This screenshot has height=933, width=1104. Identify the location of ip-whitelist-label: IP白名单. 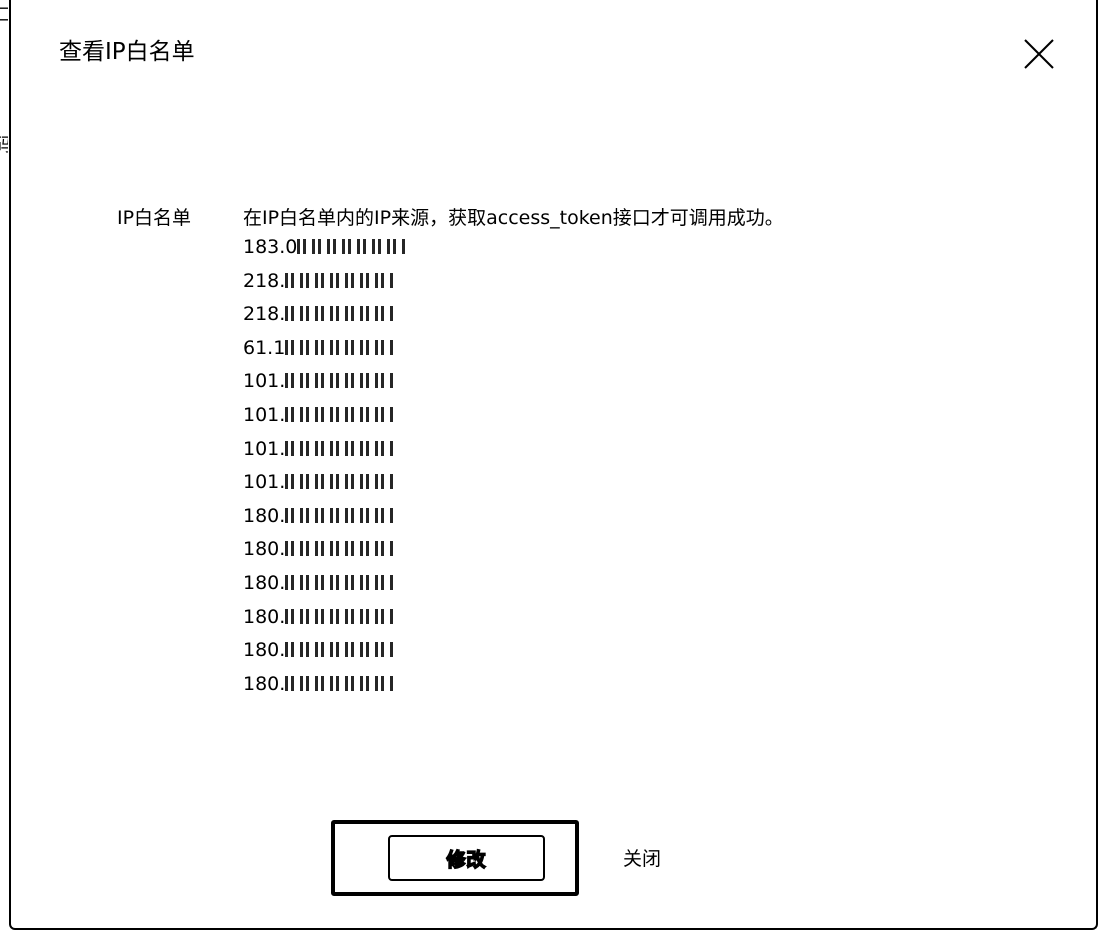
(154, 218).